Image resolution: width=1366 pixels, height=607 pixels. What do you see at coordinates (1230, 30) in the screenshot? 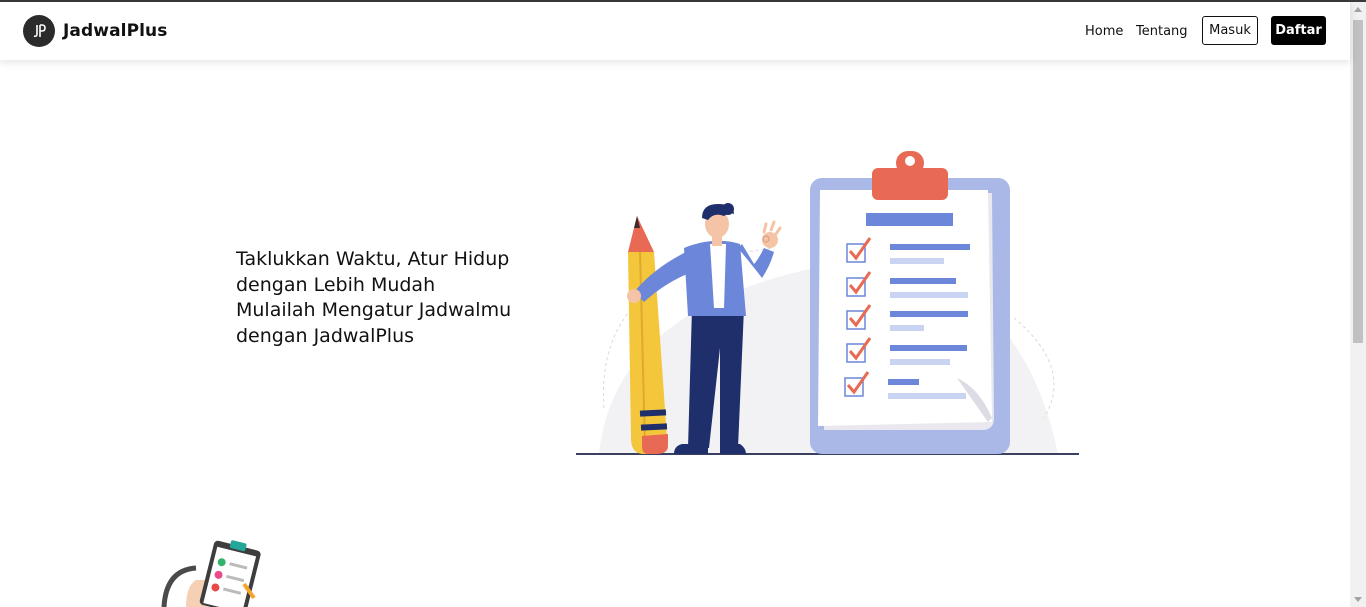
I see `masuk-button: Masuk` at bounding box center [1230, 30].